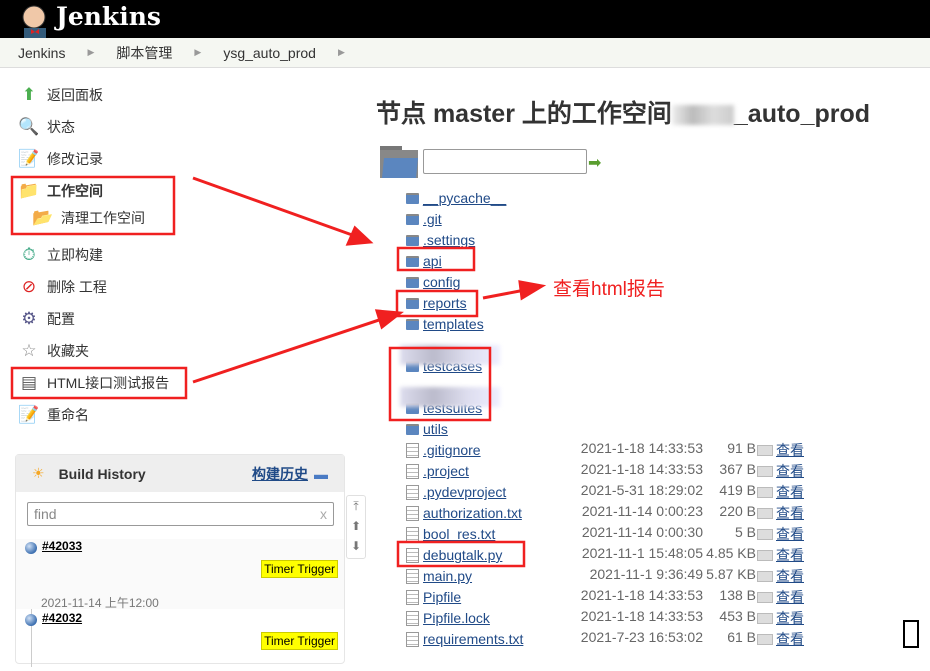 The height and width of the screenshot is (671, 930). What do you see at coordinates (453, 324) in the screenshot?
I see `folder-link: templates` at bounding box center [453, 324].